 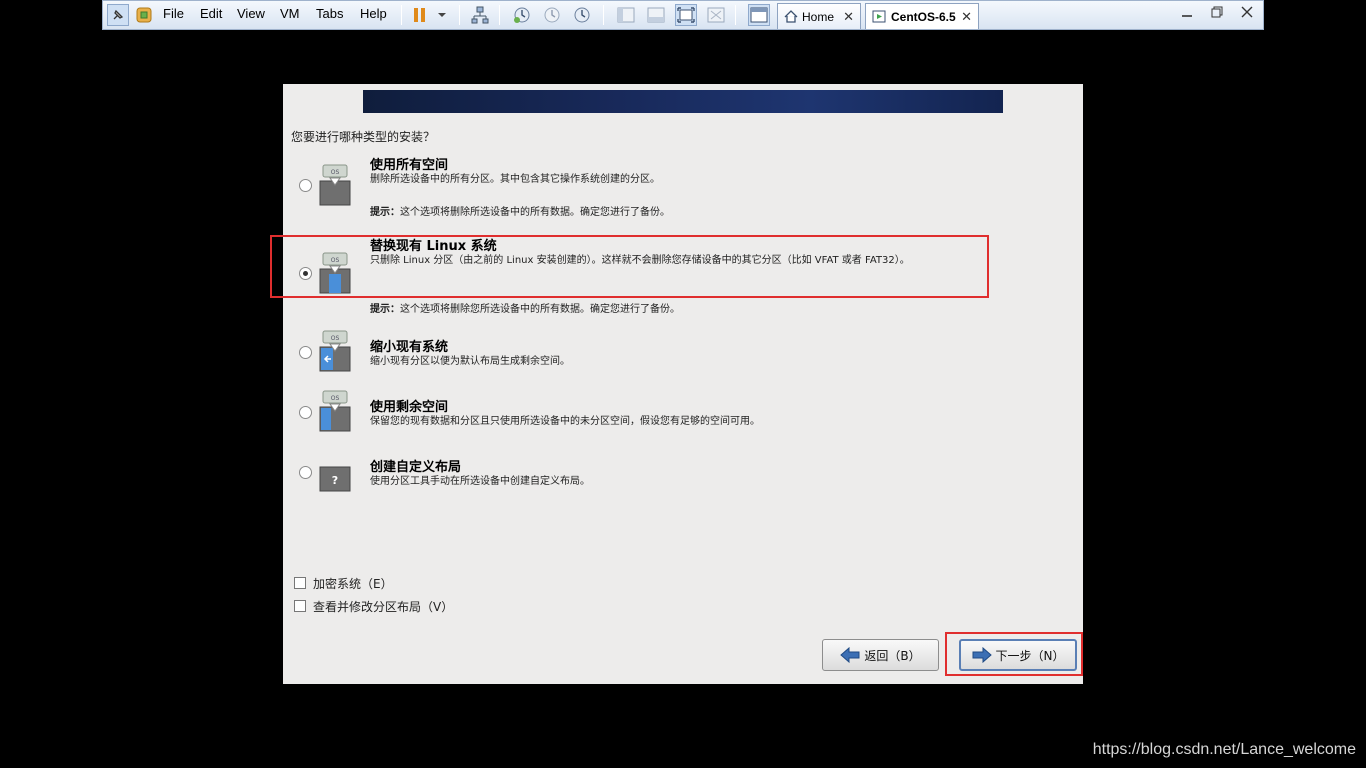 I want to click on option-title: 创建自定义布局, so click(x=416, y=467).